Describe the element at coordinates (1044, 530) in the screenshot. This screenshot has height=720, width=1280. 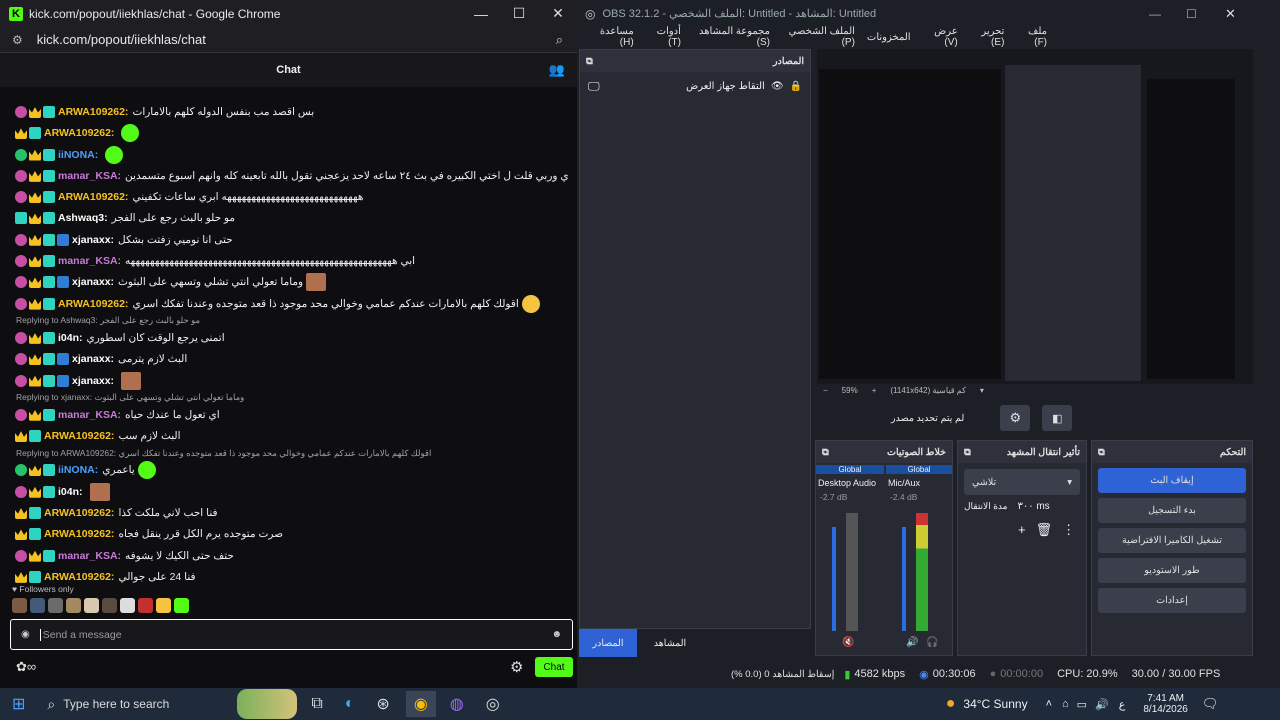
I see `delete-transition-icon: 🗑` at that location.